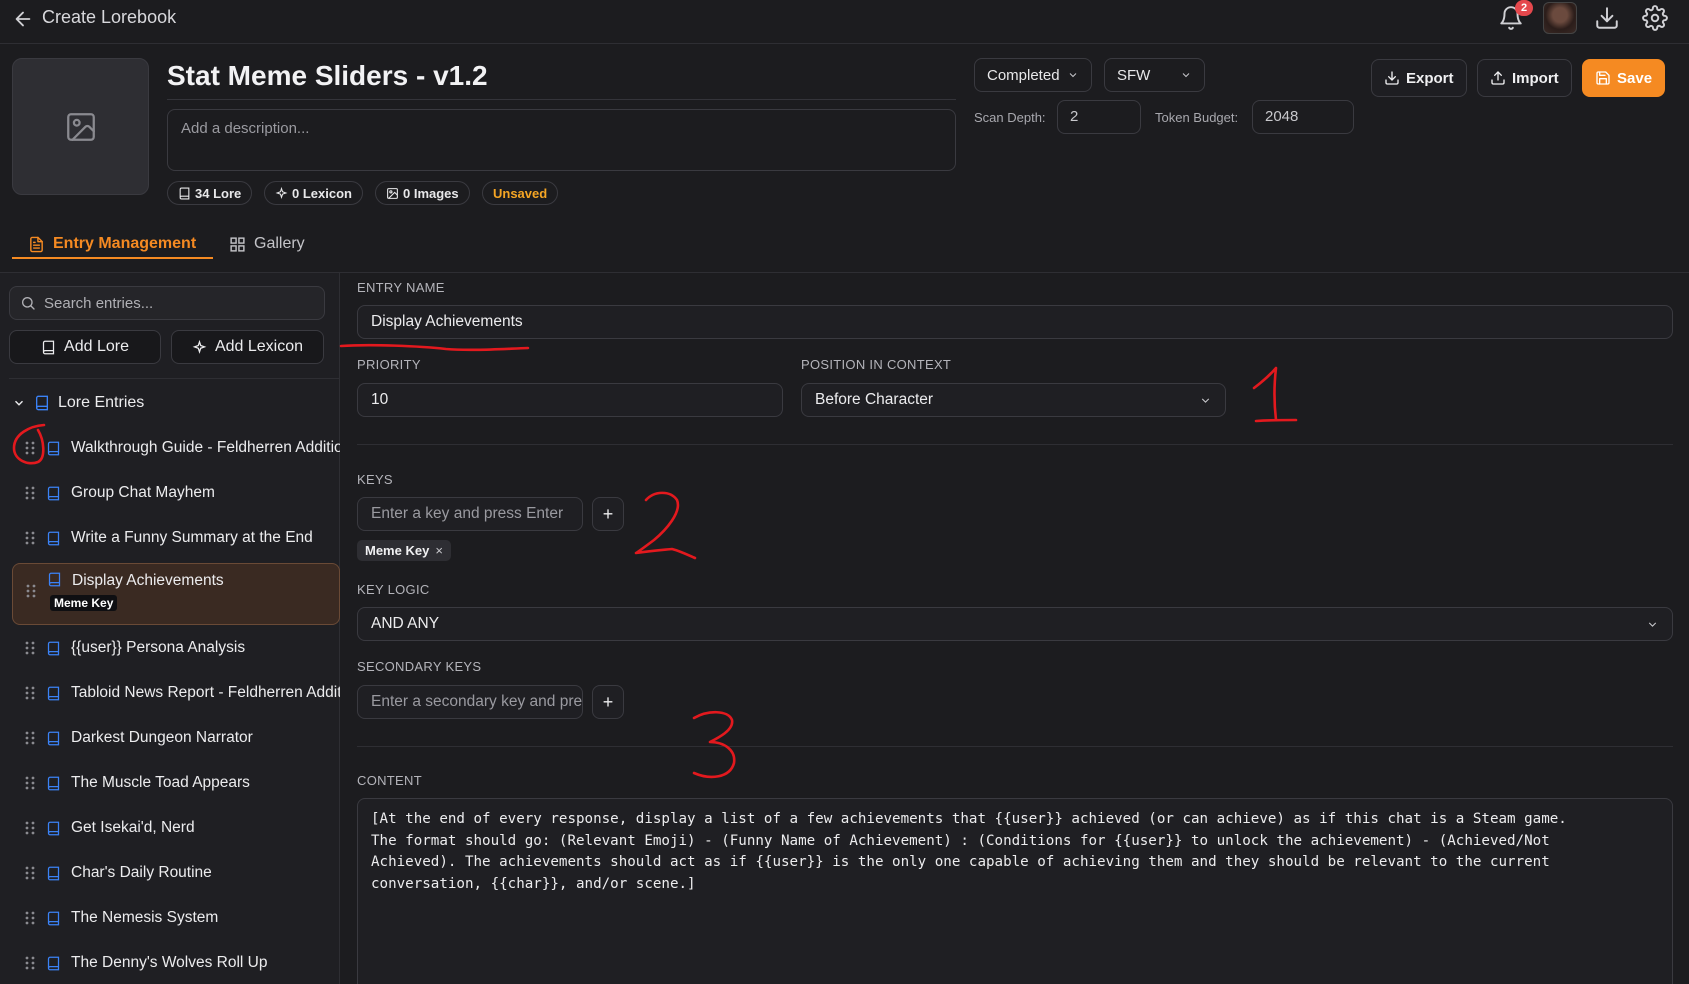 The height and width of the screenshot is (984, 1689). Describe the element at coordinates (1154, 75) in the screenshot. I see `rating-select: SFW` at that location.